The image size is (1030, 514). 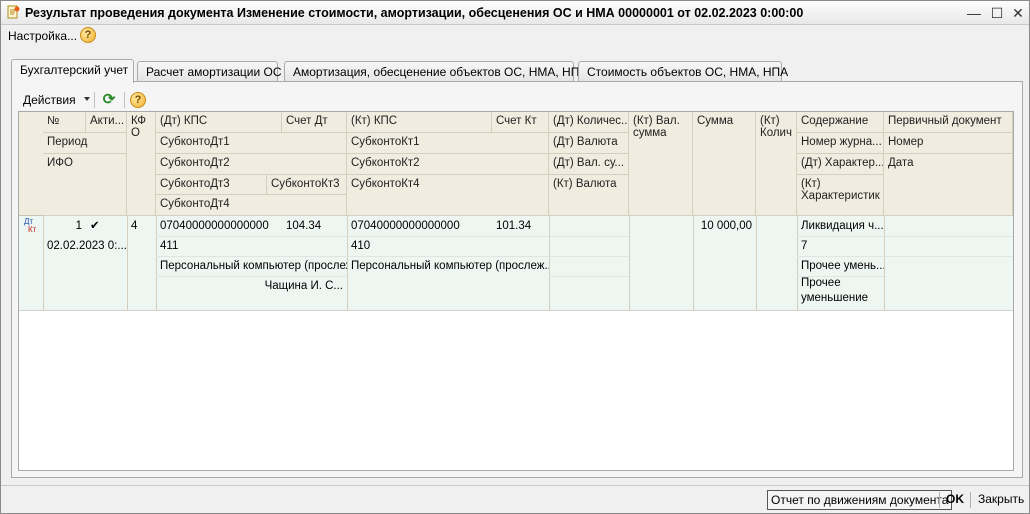 I want to click on header-kt-account: Счет Кт, so click(x=520, y=122).